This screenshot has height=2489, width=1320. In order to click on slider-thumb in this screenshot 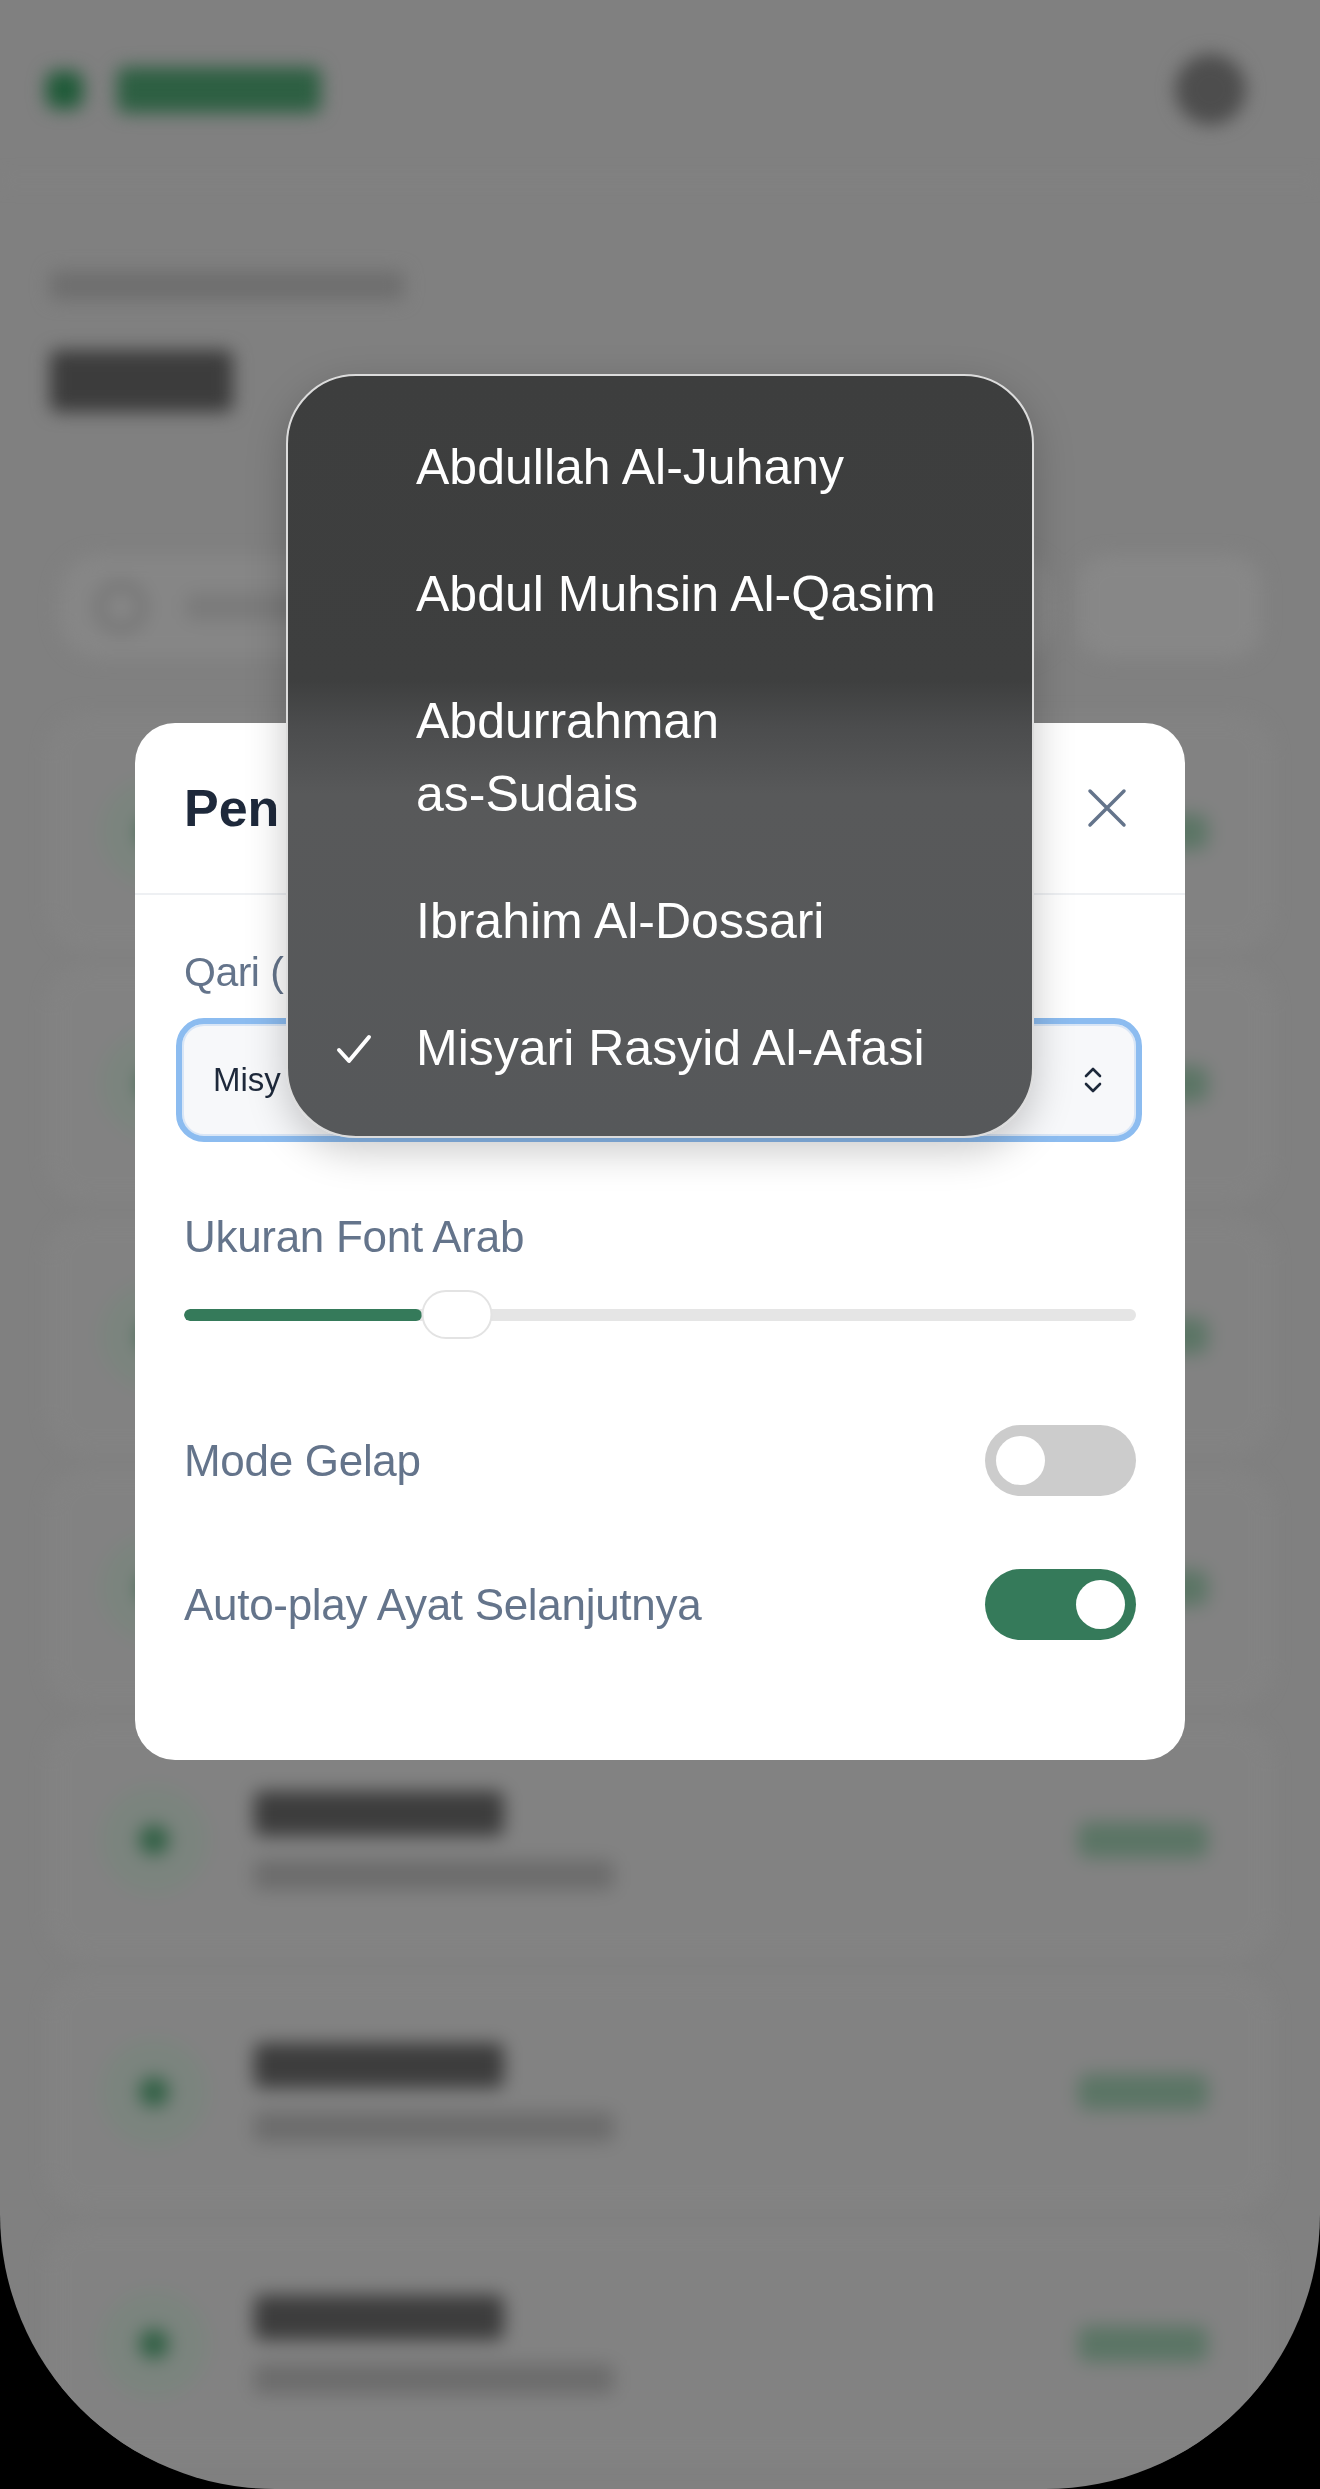, I will do `click(457, 1314)`.